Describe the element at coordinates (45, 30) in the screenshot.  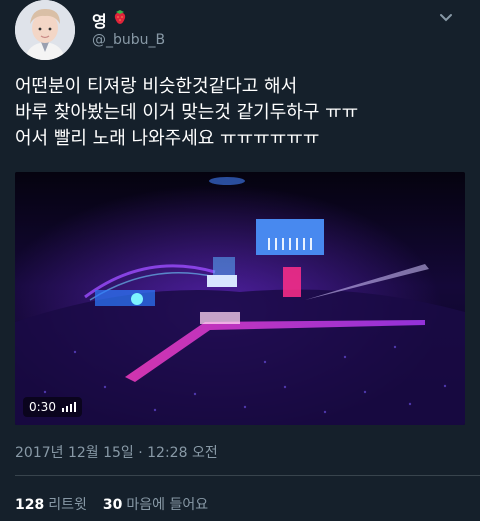
I see `avatar` at that location.